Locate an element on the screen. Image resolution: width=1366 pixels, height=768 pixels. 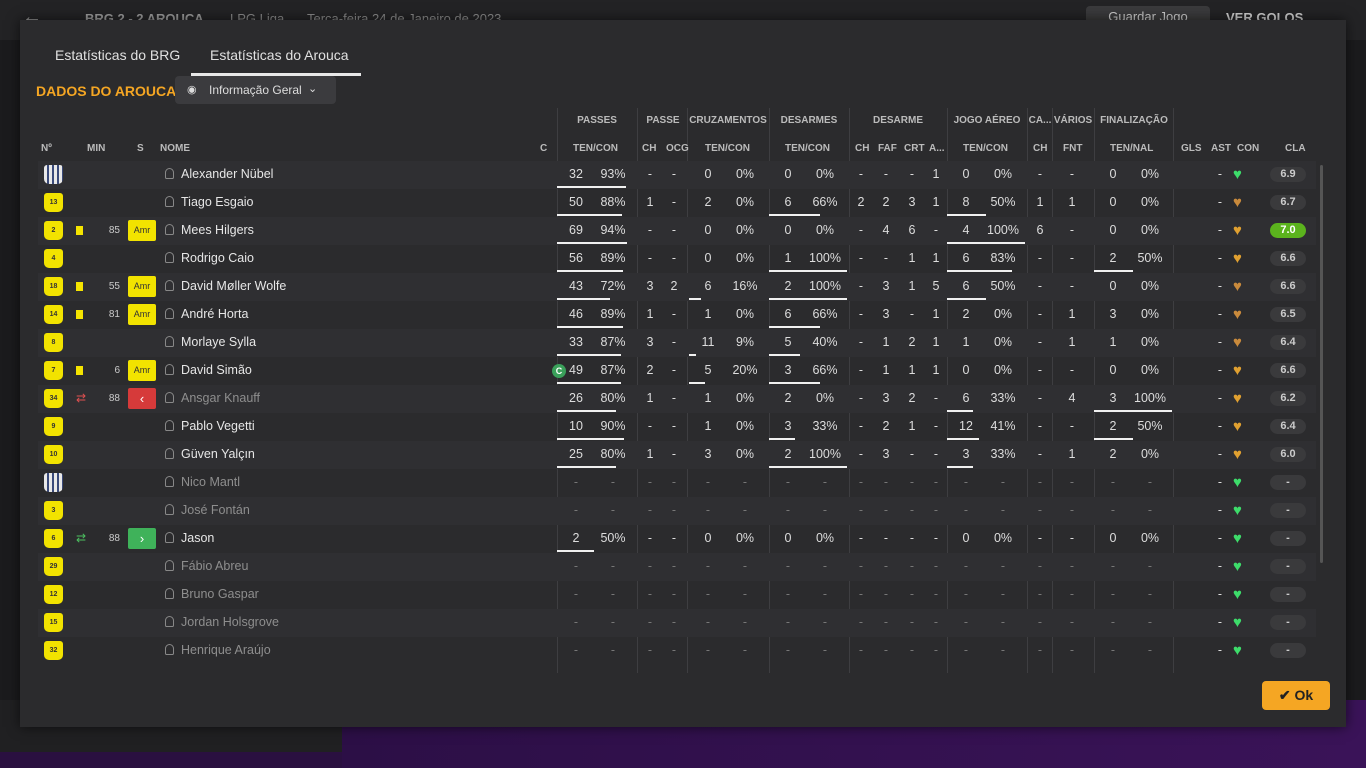
table-row: 15 Jordan Holsgrove - - - - - - - - - - - - - - - - - - - ♥ - is located at coordinates (677, 623).